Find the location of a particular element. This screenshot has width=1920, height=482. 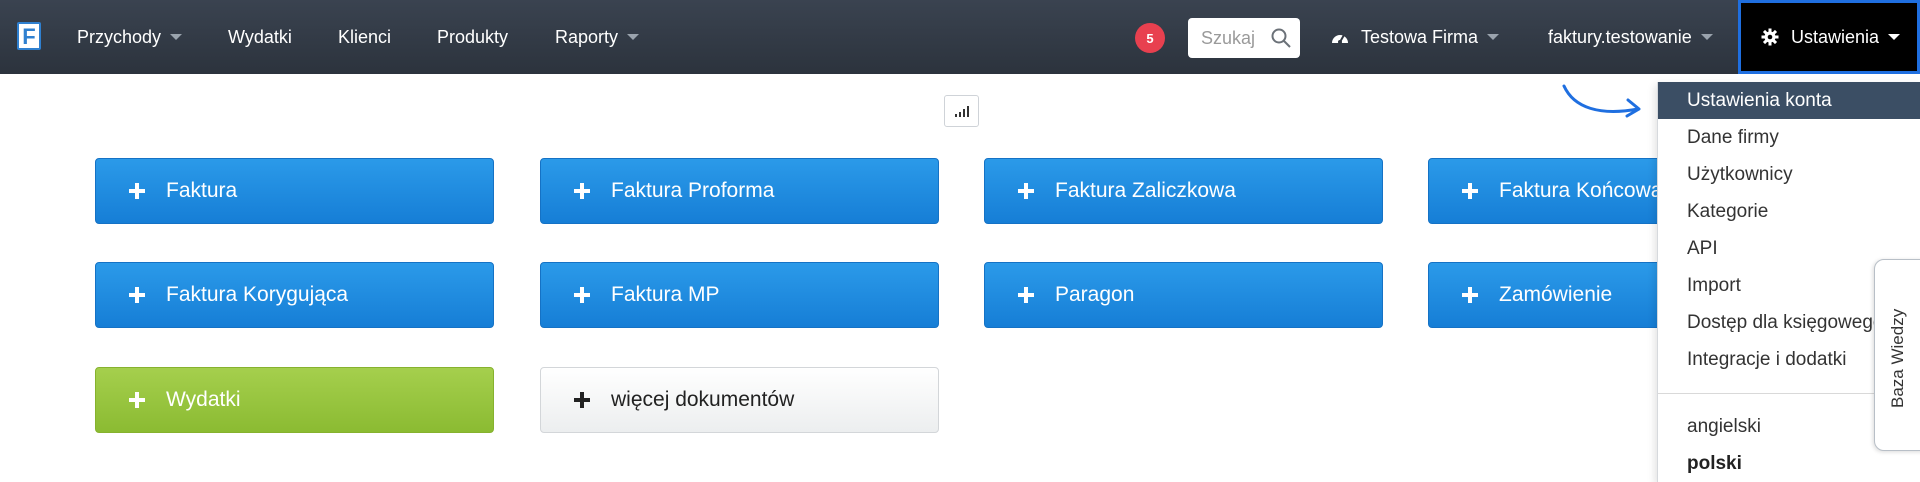

knowledge-base-tab: Baza Wiedzy is located at coordinates (1897, 355).